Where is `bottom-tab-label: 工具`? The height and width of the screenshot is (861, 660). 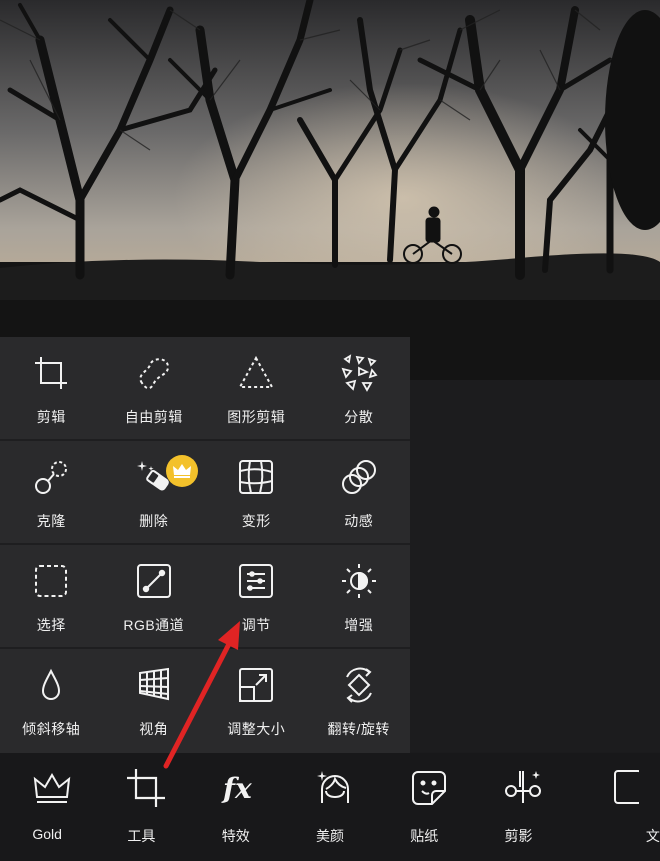 bottom-tab-label: 工具 is located at coordinates (141, 836).